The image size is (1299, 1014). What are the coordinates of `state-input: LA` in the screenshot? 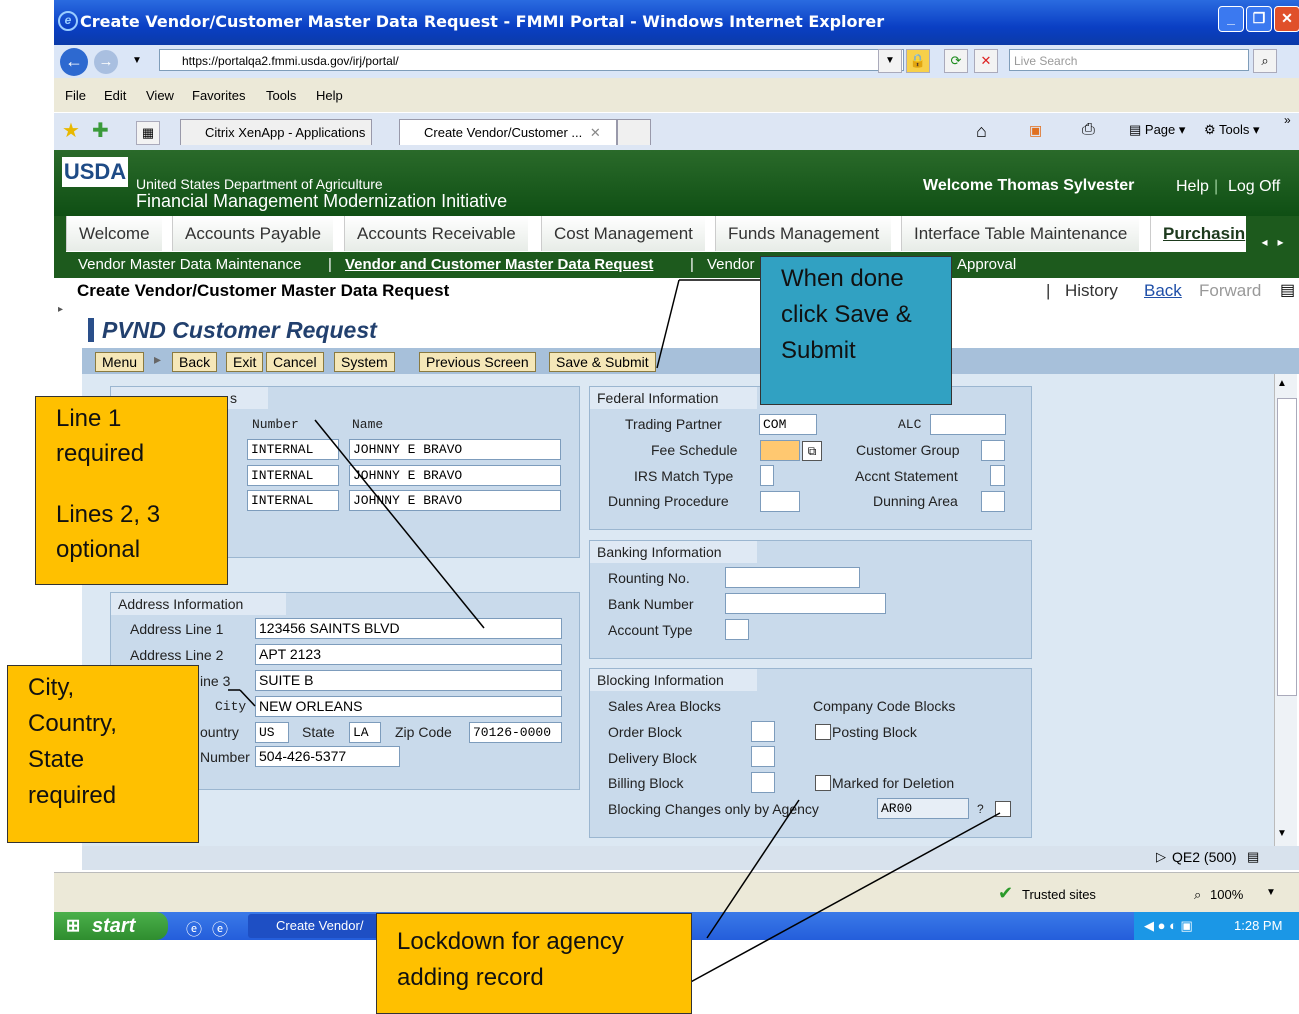 It's located at (365, 732).